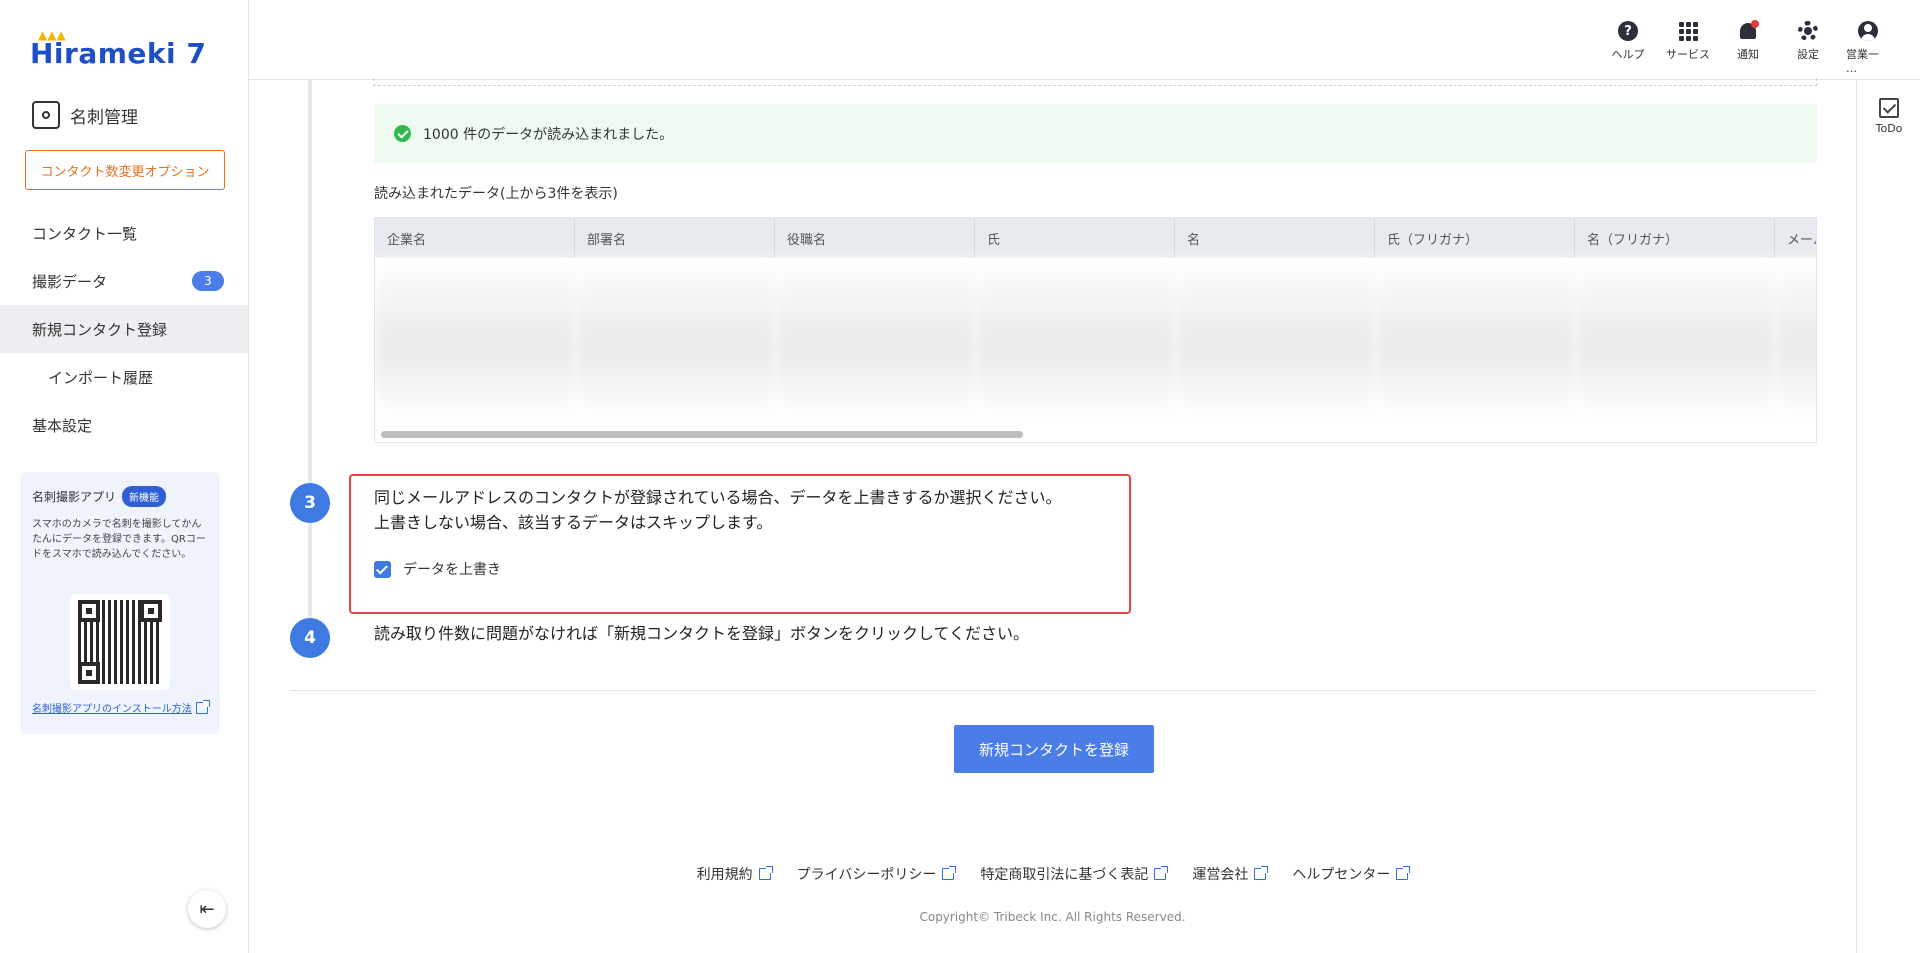  What do you see at coordinates (1628, 54) in the screenshot?
I see `help-label: ヘルプ` at bounding box center [1628, 54].